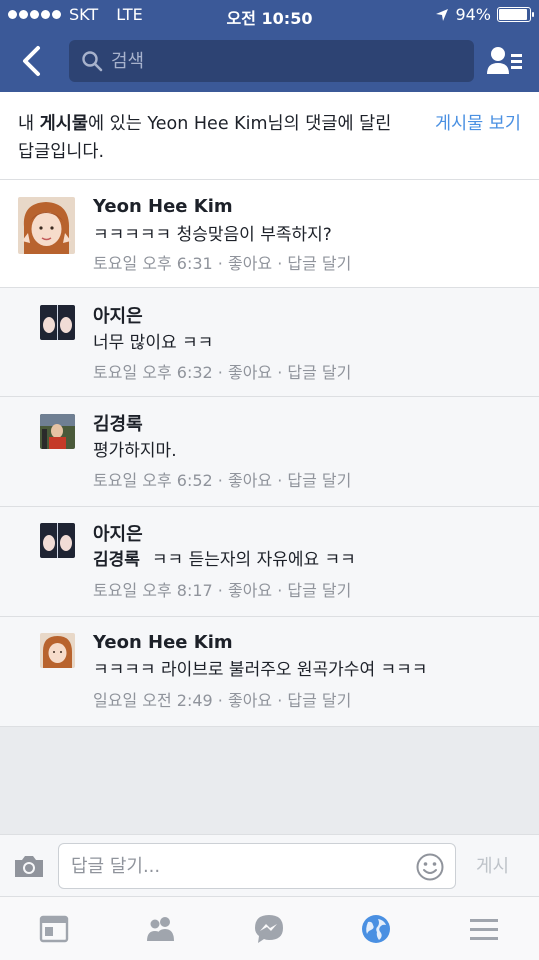 The image size is (539, 960). I want to click on comment-text: 평가하지마., so click(135, 451).